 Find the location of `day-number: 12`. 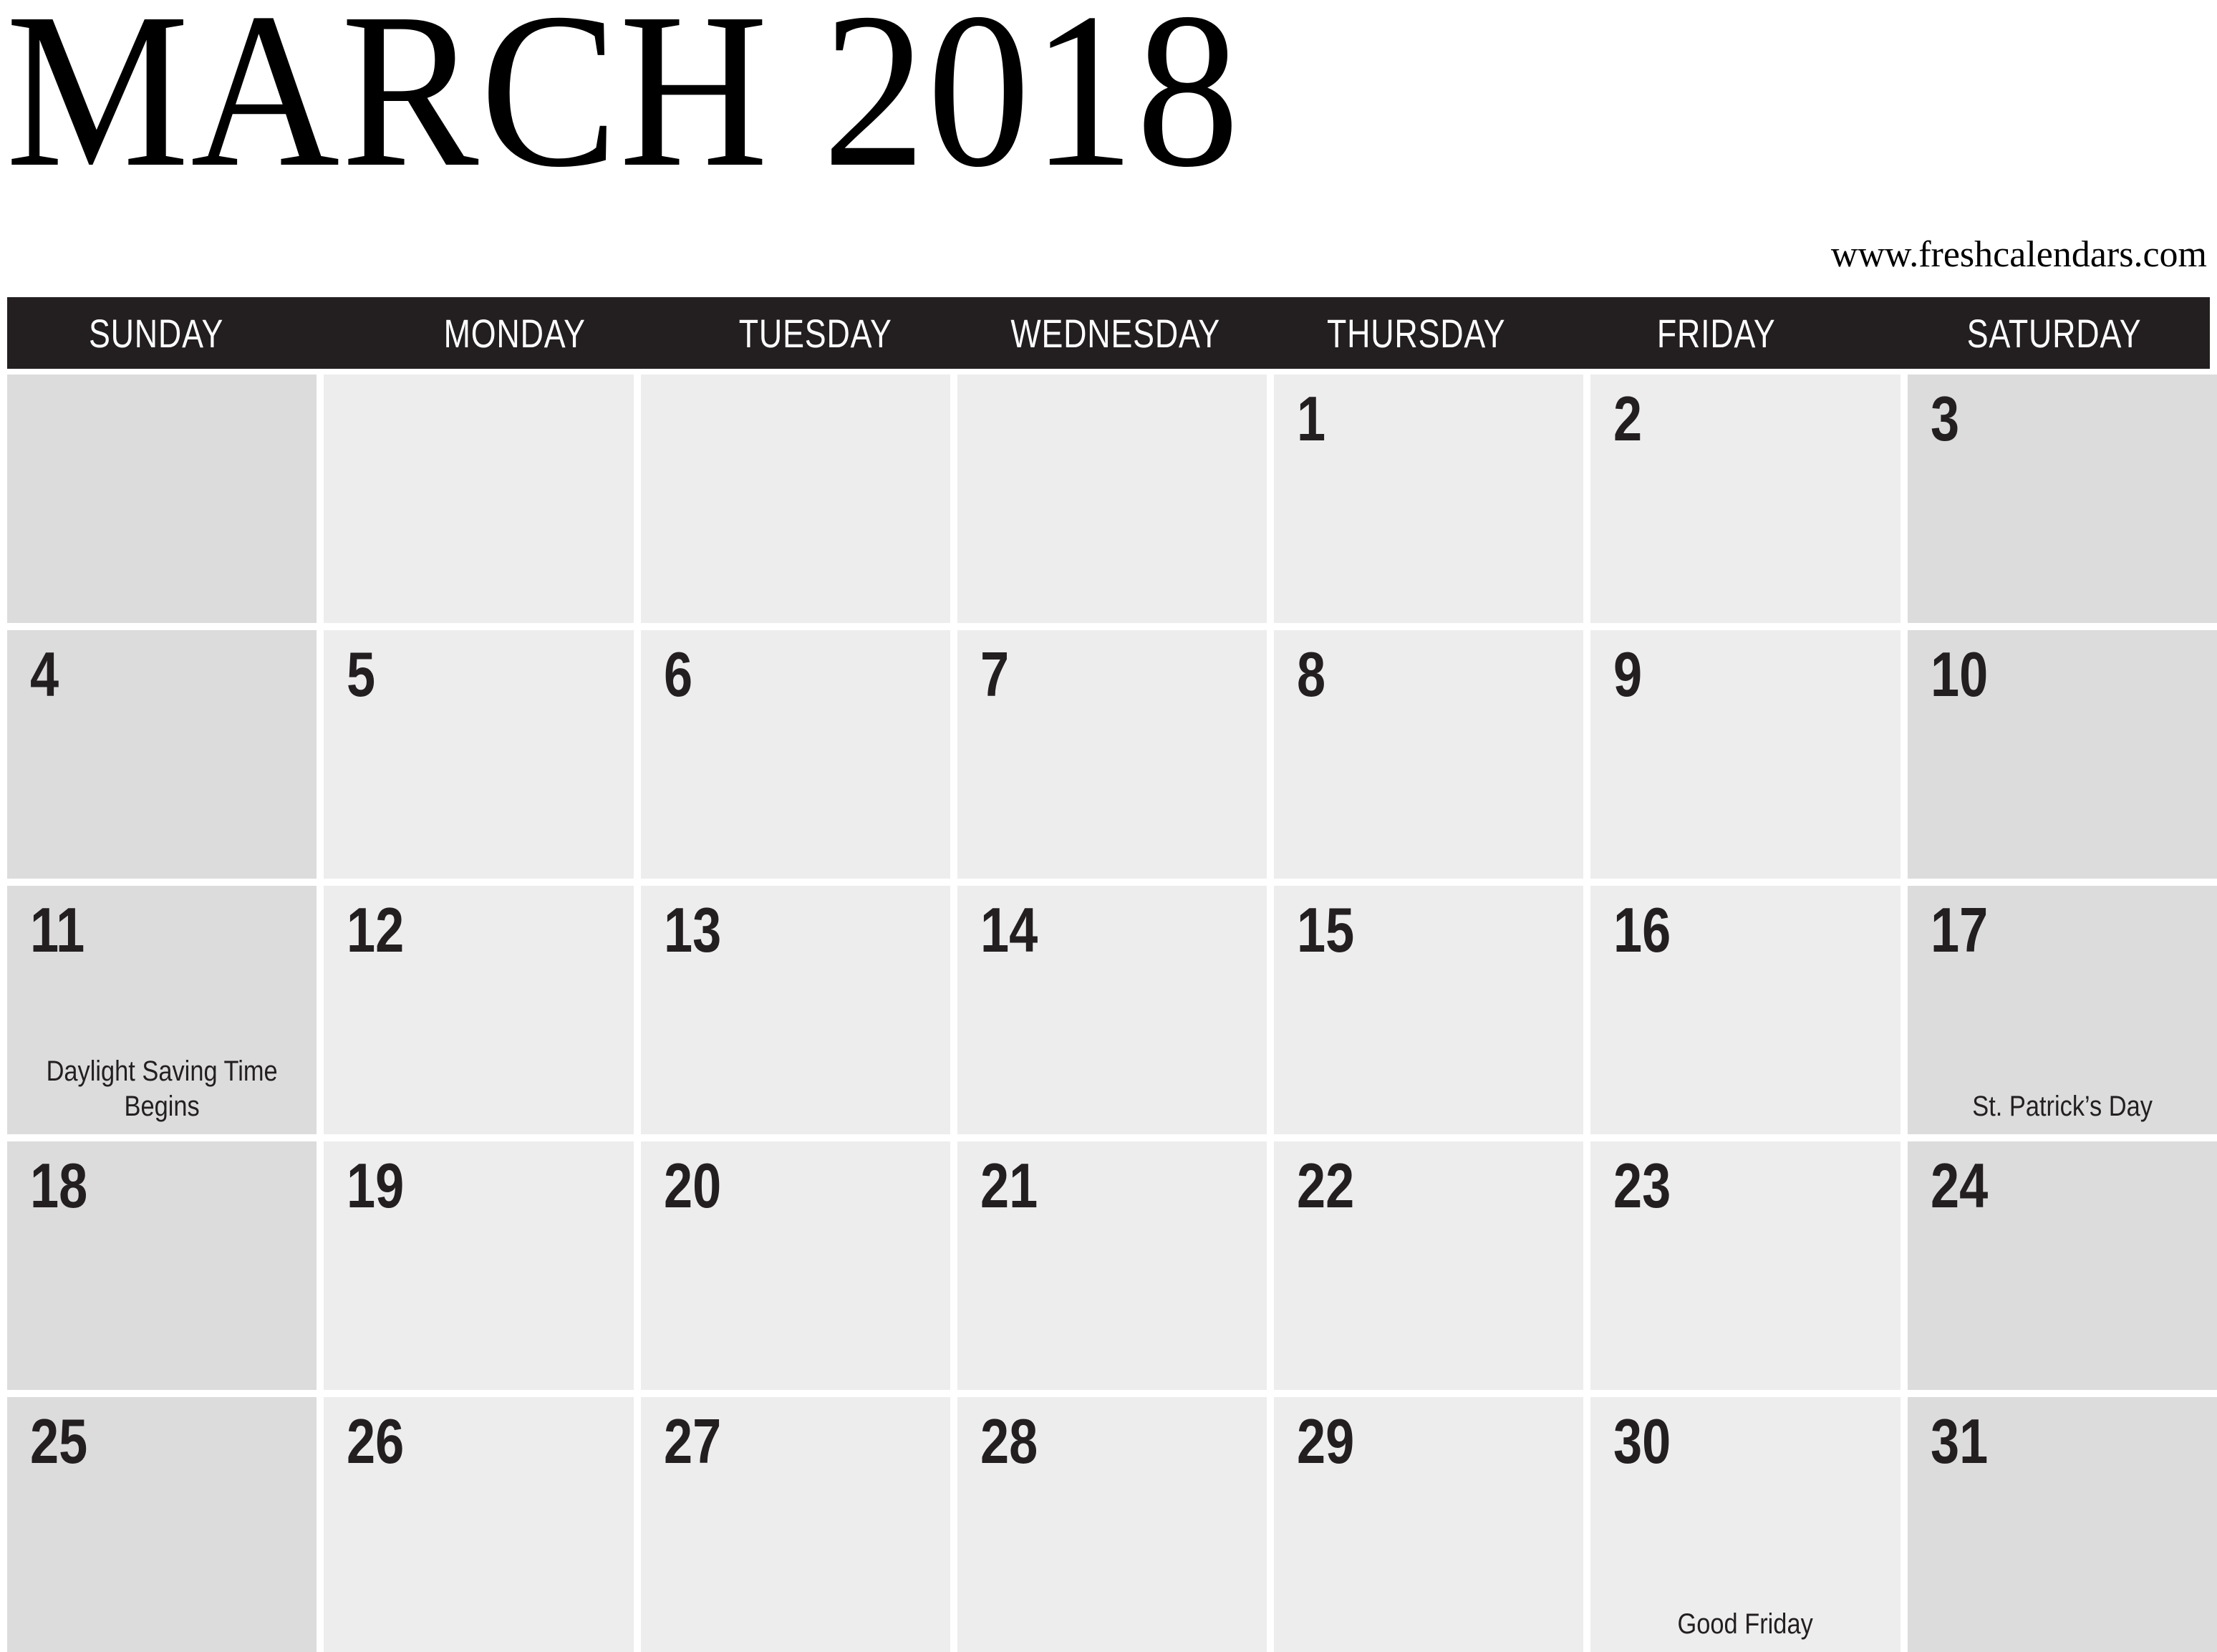

day-number: 12 is located at coordinates (376, 930).